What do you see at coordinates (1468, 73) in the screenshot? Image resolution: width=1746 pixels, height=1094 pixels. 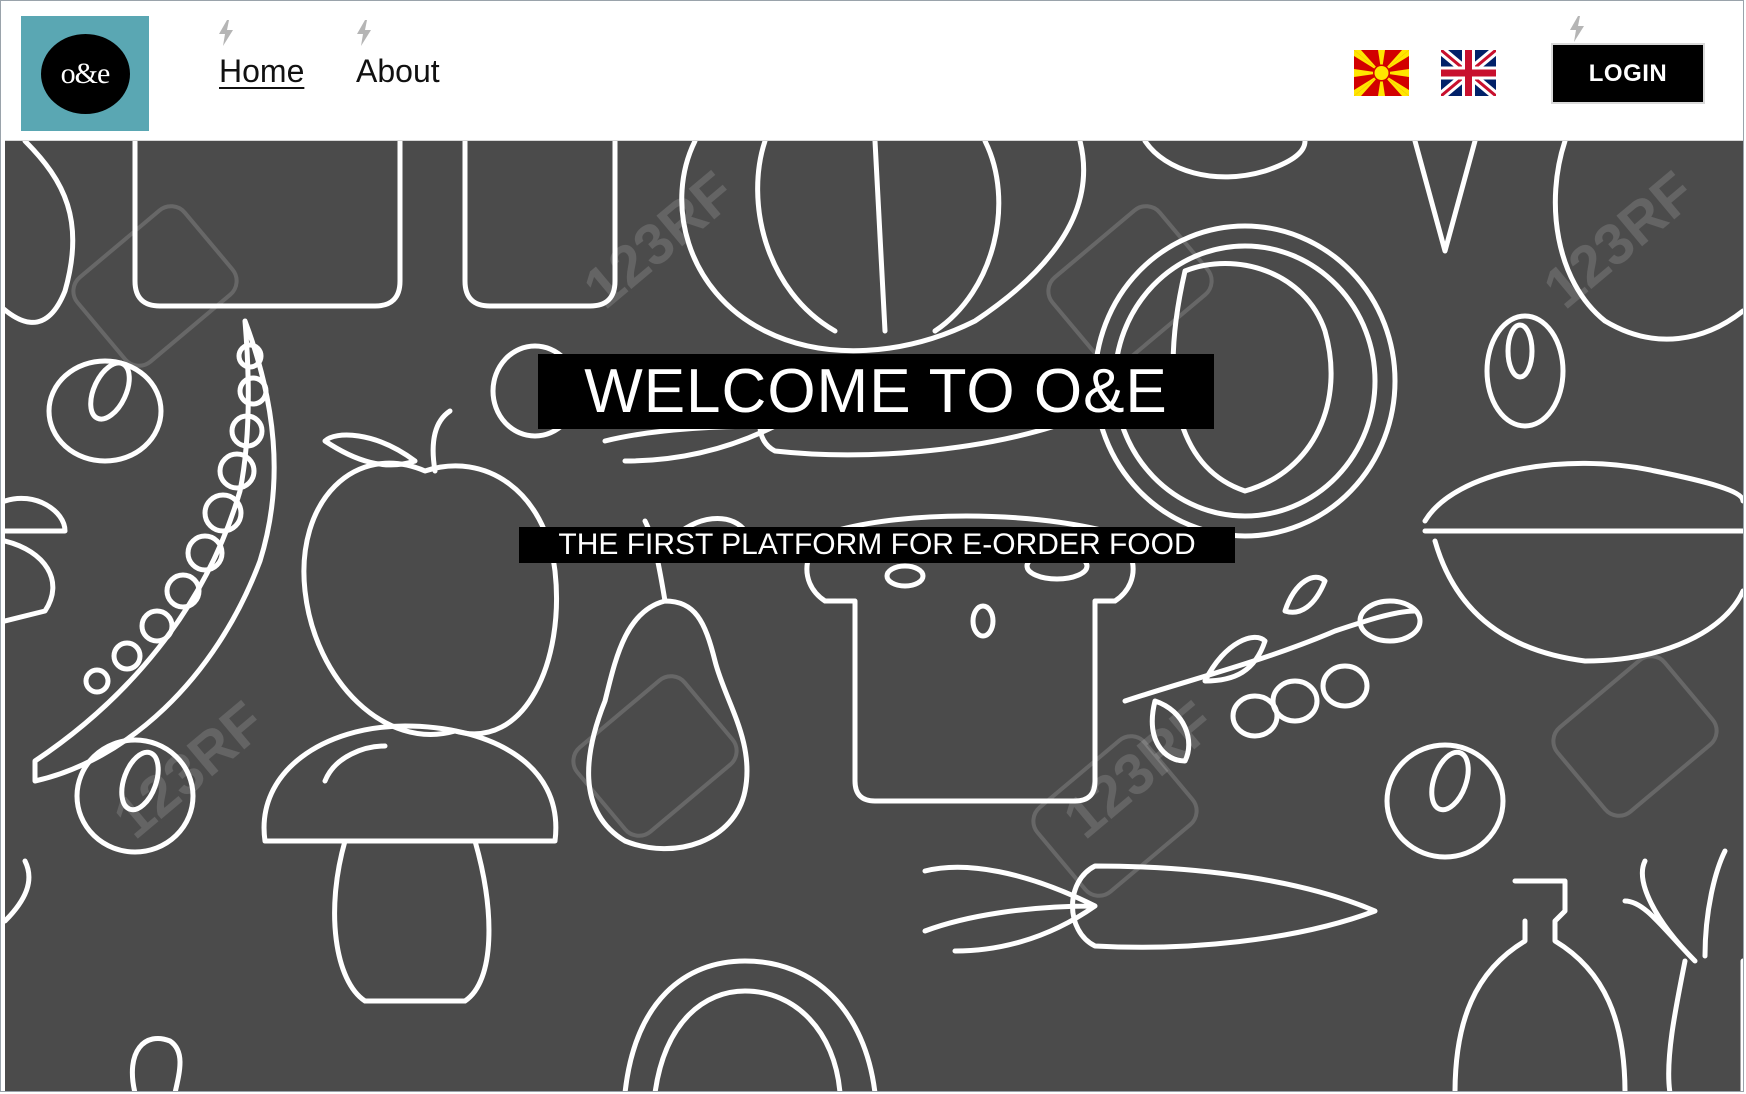 I see `uk-flag-icon` at bounding box center [1468, 73].